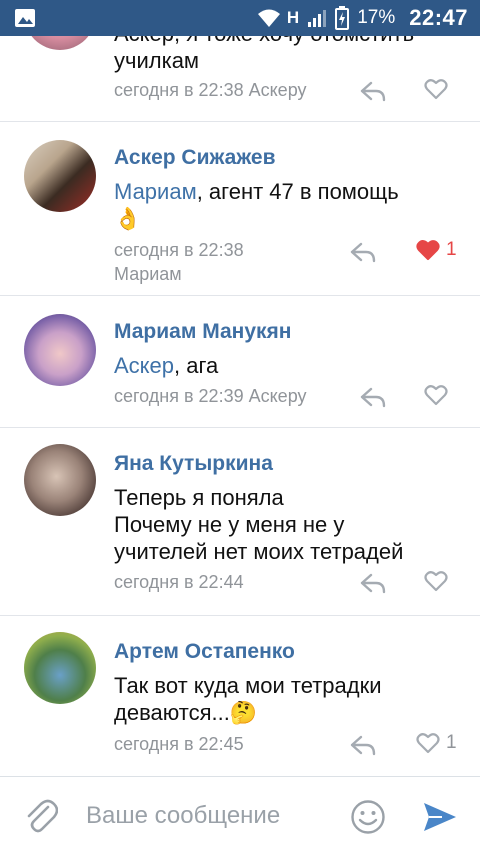 The height and width of the screenshot is (854, 480). I want to click on paperclip-icon, so click(41, 816).